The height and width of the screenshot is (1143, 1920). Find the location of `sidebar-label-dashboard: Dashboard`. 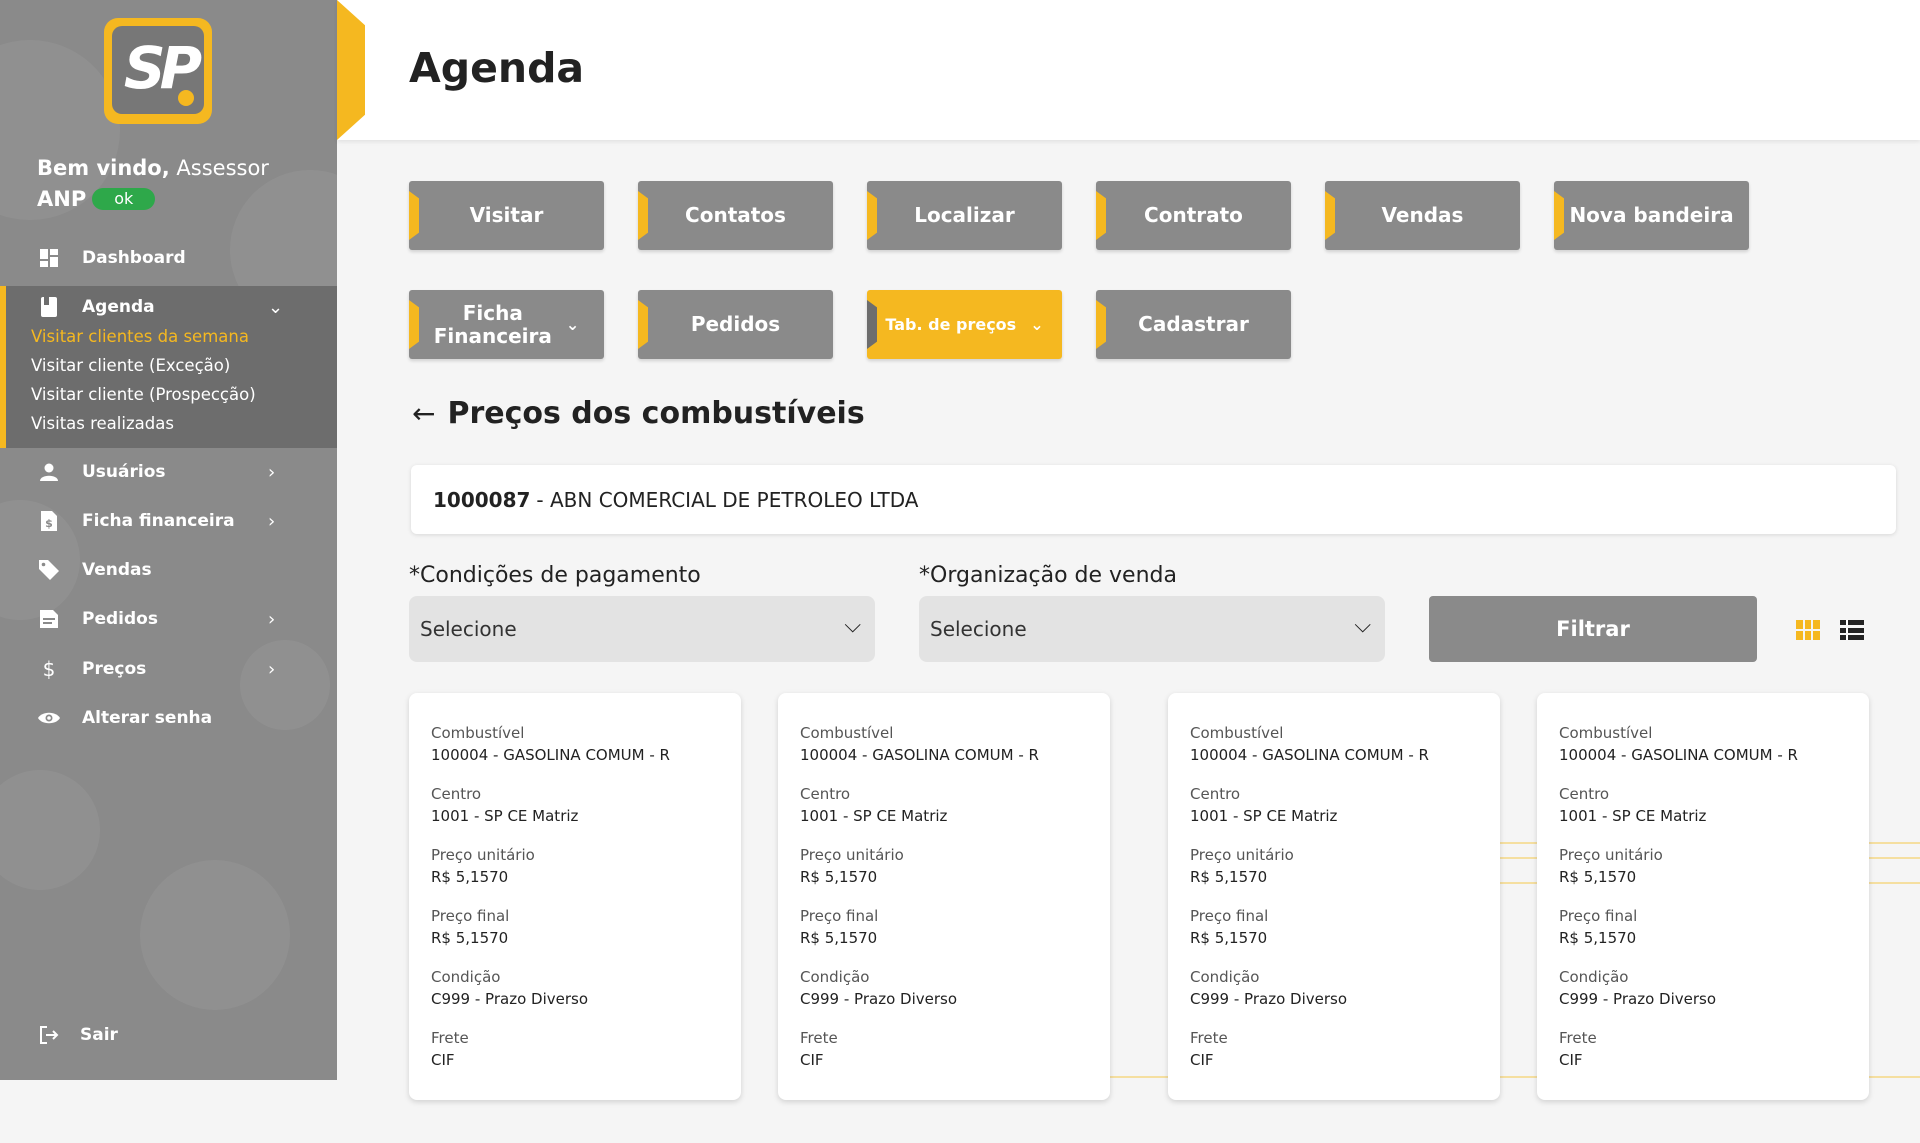

sidebar-label-dashboard: Dashboard is located at coordinates (134, 258).